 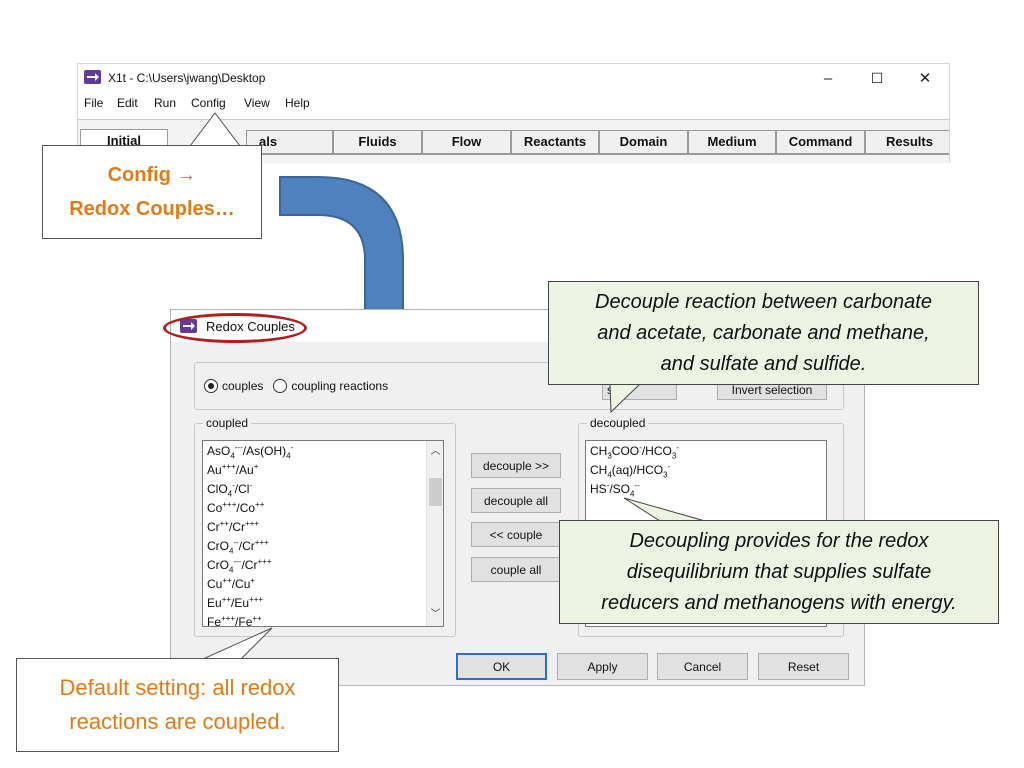 I want to click on radio-coupling-reactions-label: coupling reactions, so click(x=340, y=386).